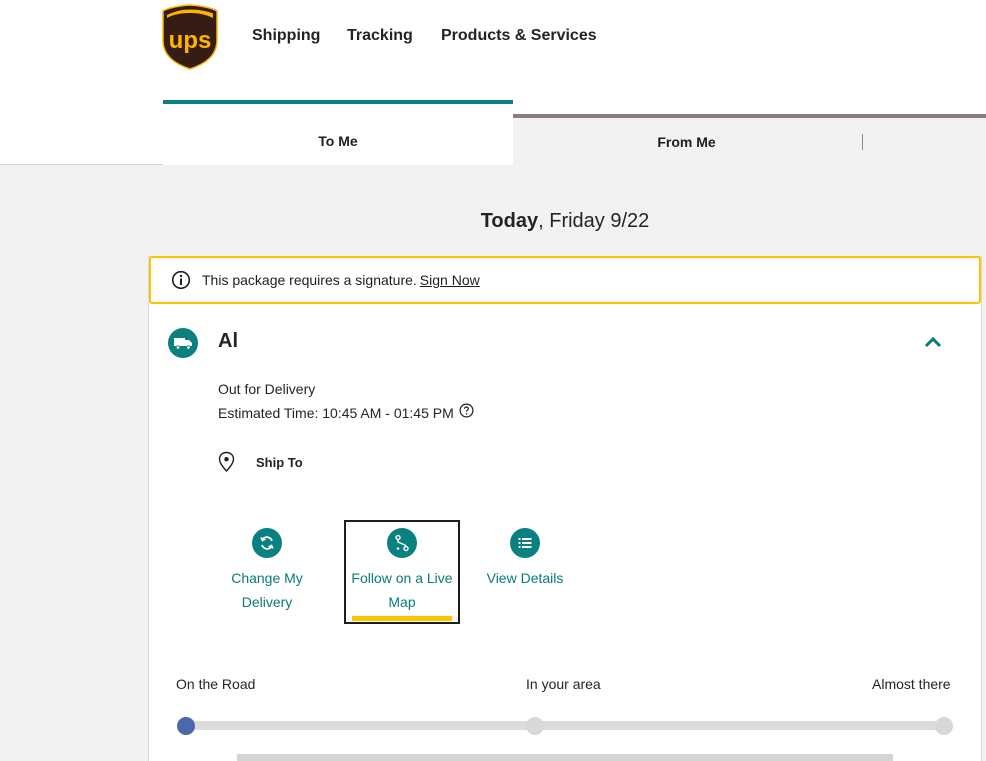  Describe the element at coordinates (181, 280) in the screenshot. I see `info-icon` at that location.